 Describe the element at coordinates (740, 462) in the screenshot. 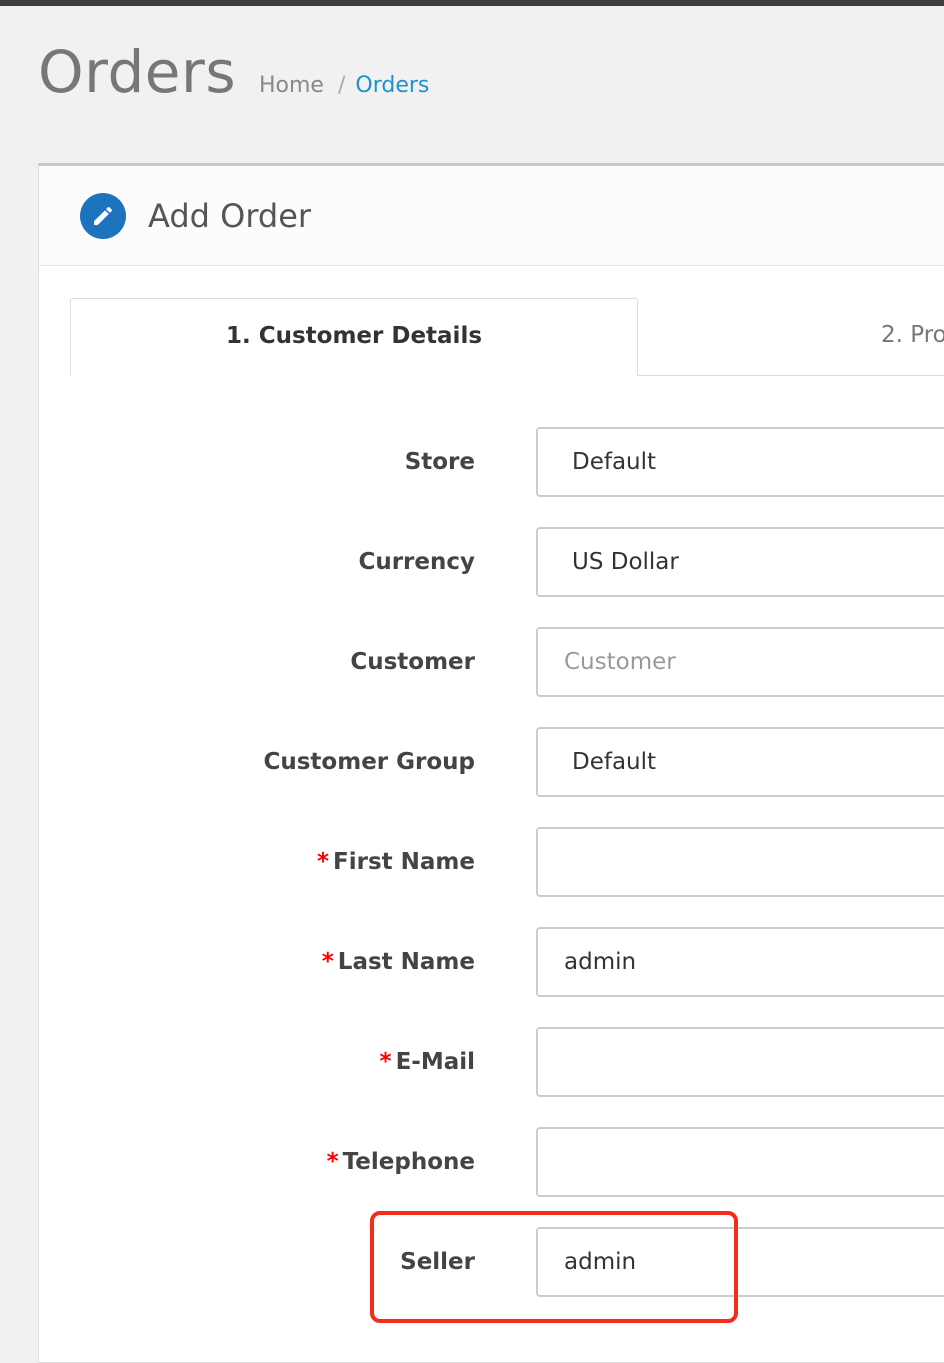

I see `store-select: Default` at that location.